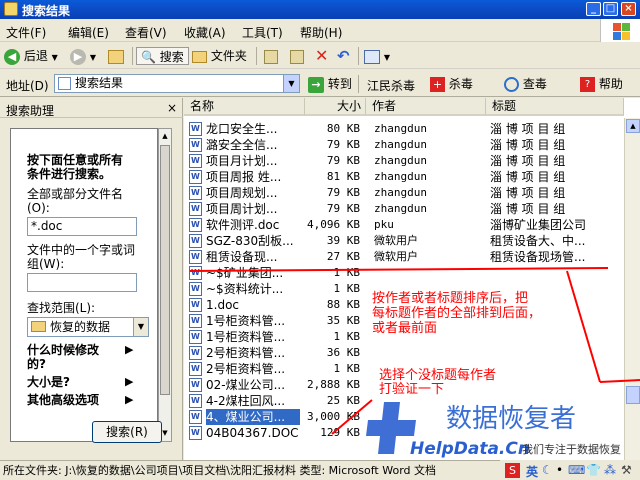  What do you see at coordinates (559, 470) in the screenshot?
I see `punct-icon: •` at bounding box center [559, 470].